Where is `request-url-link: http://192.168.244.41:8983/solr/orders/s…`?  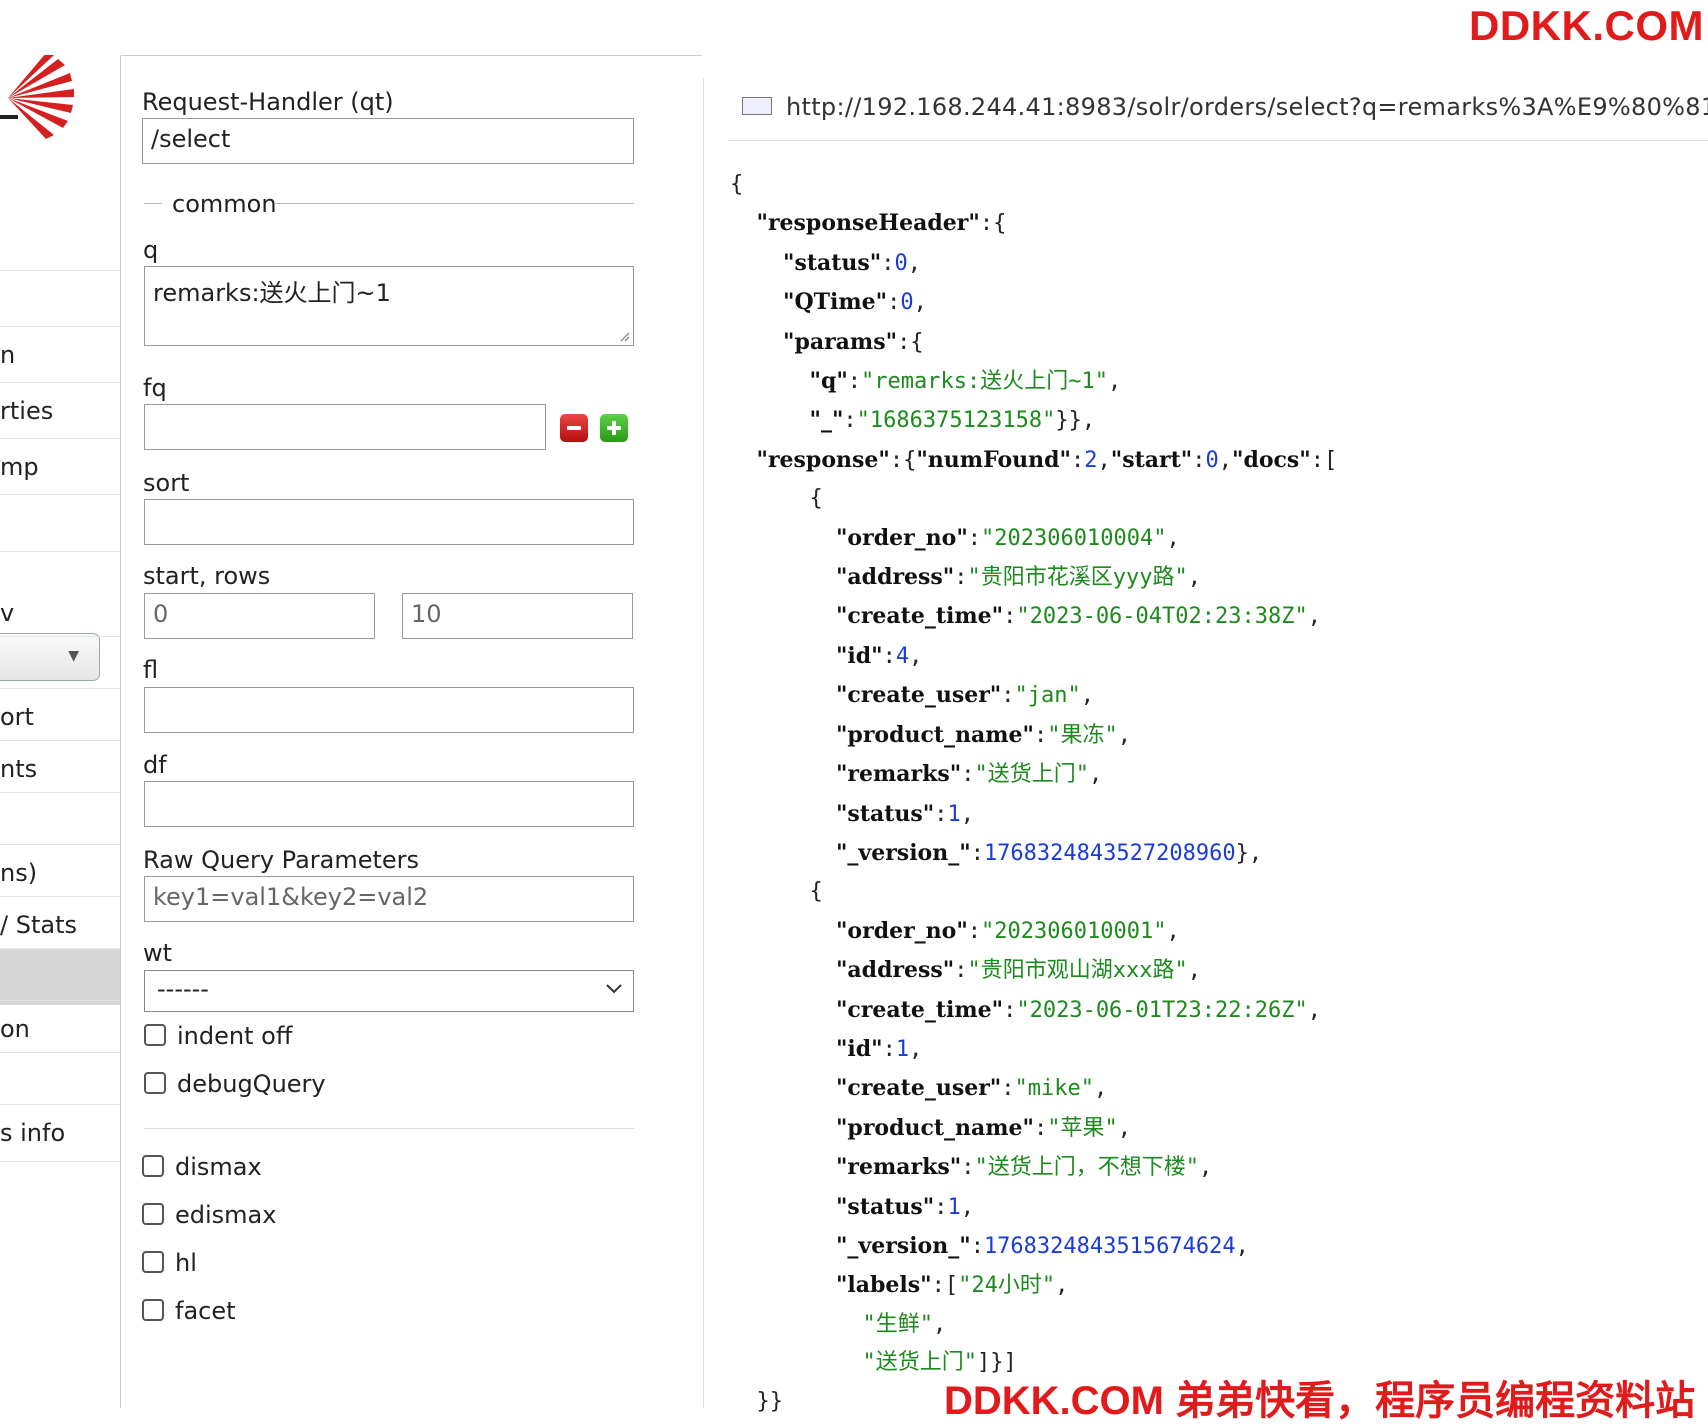
request-url-link: http://192.168.244.41:8983/solr/orders/s… is located at coordinates (1247, 107).